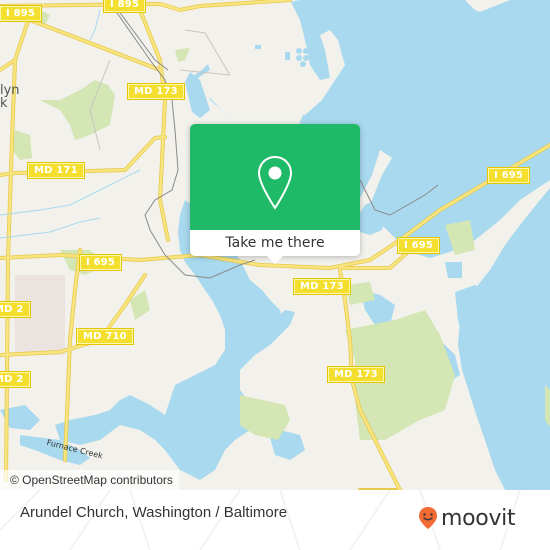 This screenshot has height=550, width=550. I want to click on moovit-logo: moovit, so click(467, 518).